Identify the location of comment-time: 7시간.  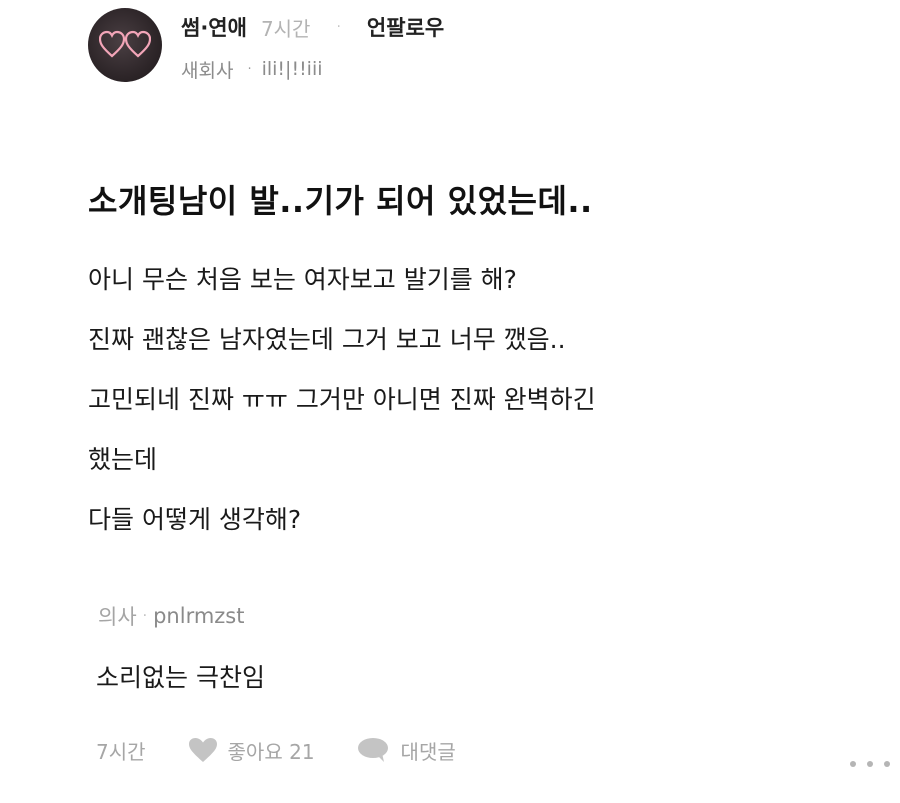
(121, 751).